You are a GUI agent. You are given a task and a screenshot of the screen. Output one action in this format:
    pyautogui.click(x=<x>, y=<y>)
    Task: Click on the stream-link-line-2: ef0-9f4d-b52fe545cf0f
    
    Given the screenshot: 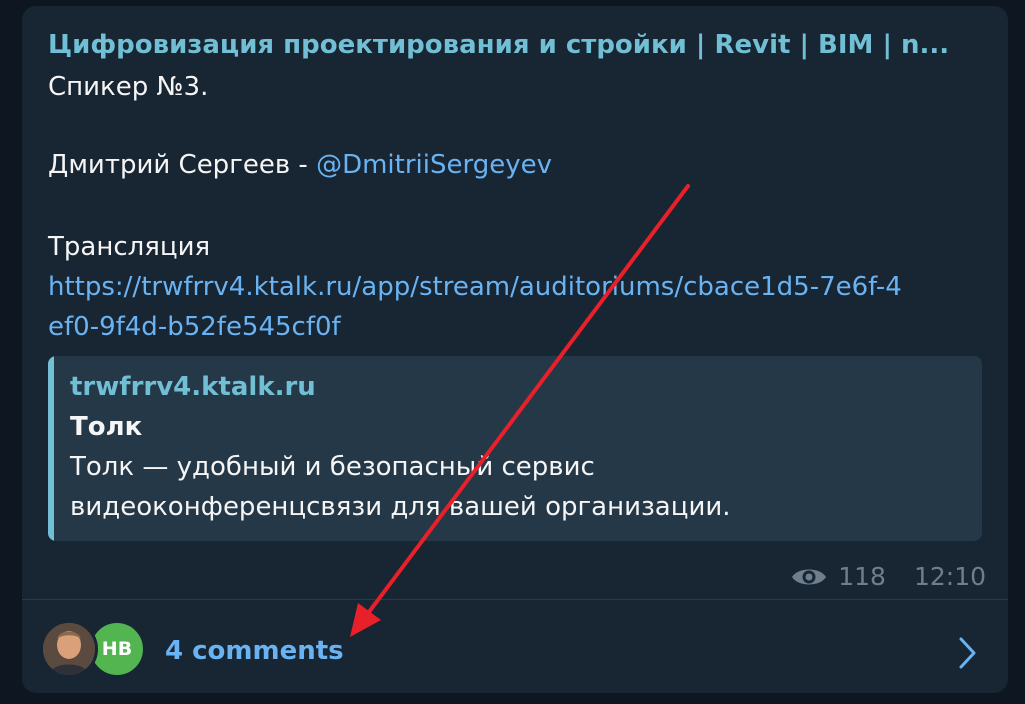 What is the action you would take?
    pyautogui.click(x=194, y=327)
    